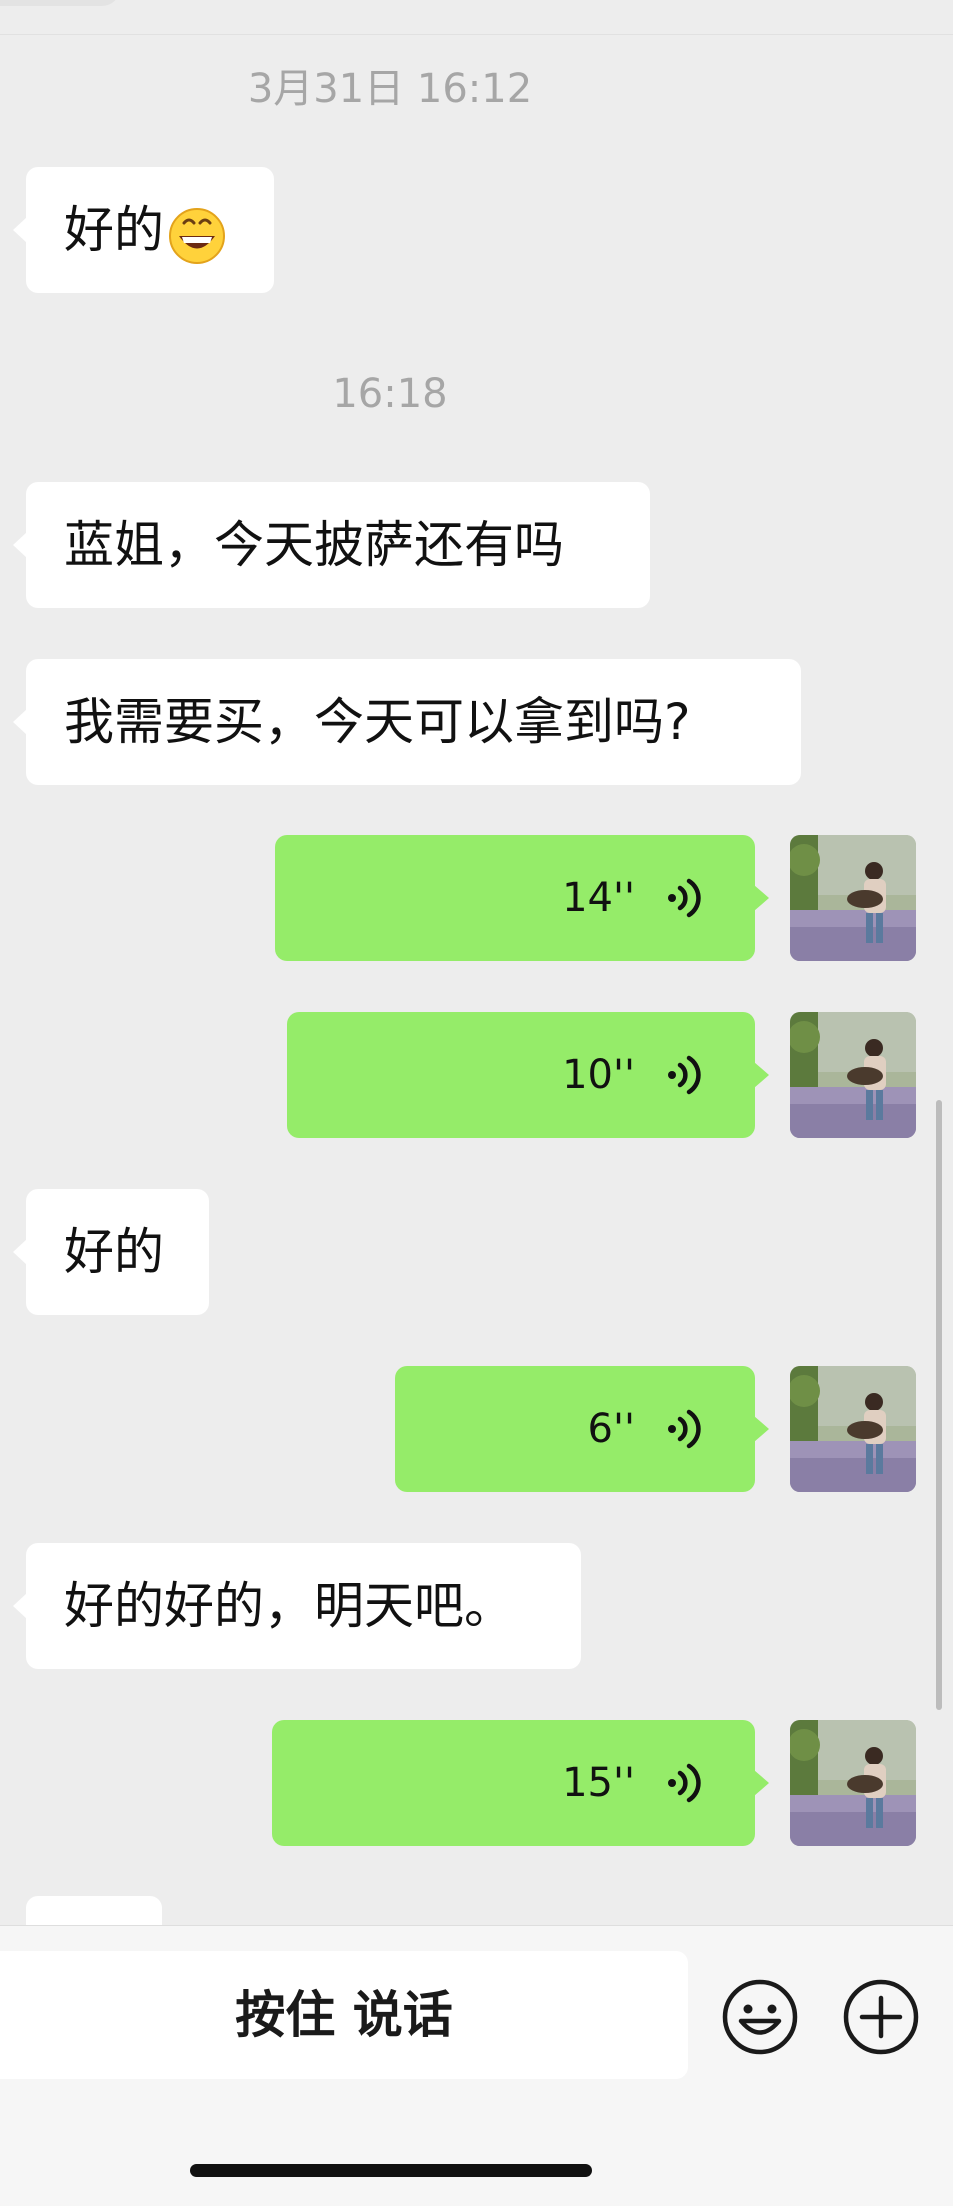 The height and width of the screenshot is (2206, 953). What do you see at coordinates (598, 1783) in the screenshot?
I see `voice-duration: 15''` at bounding box center [598, 1783].